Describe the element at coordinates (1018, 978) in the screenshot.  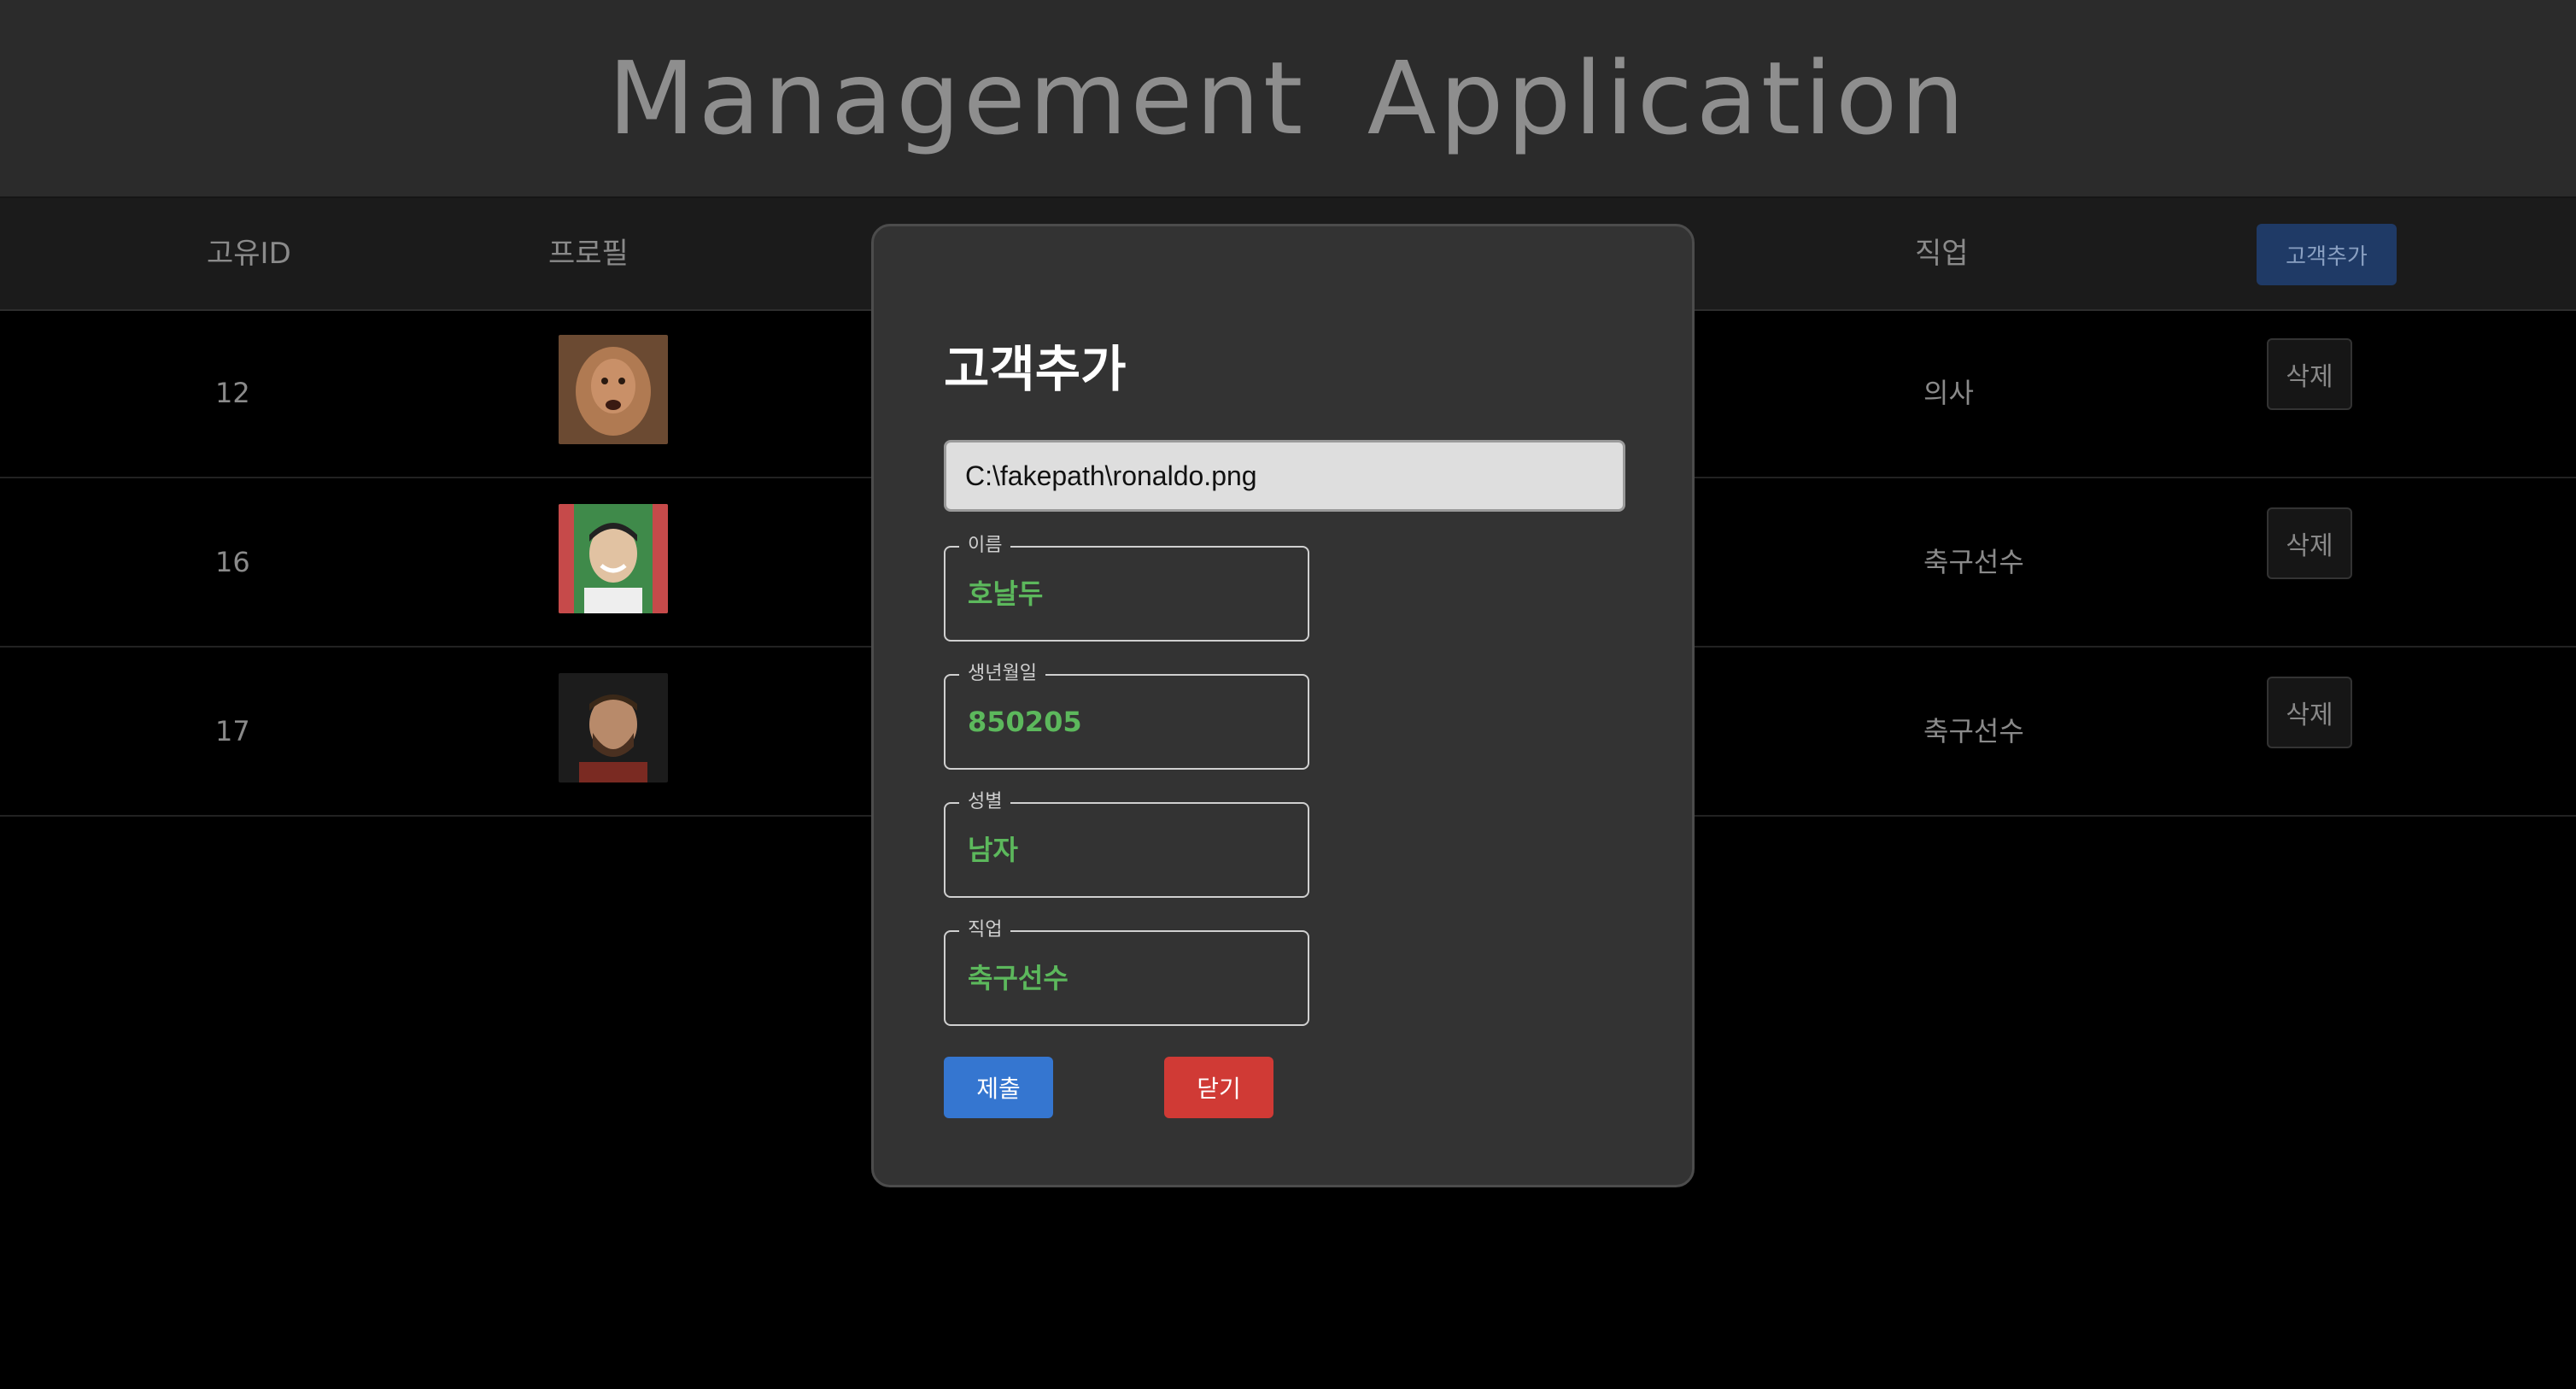
I see `field-value: 축구선수` at that location.